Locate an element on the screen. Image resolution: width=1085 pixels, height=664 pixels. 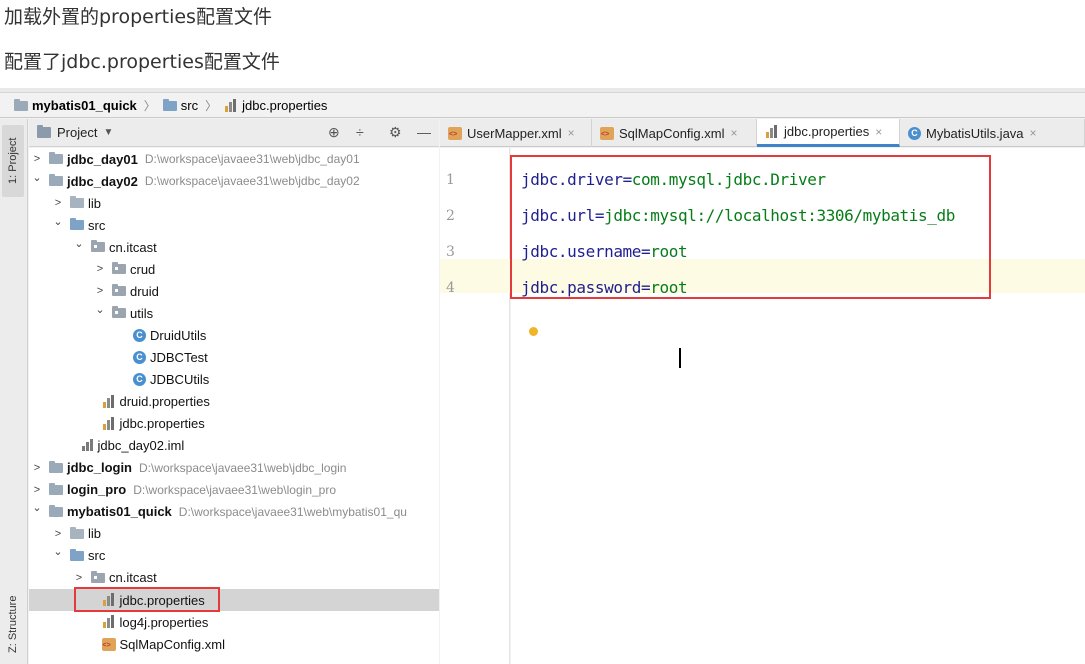
breadcrumb: mybatis01_quick 〉 src 〉 jdbc.properties is located at coordinates (542, 106).